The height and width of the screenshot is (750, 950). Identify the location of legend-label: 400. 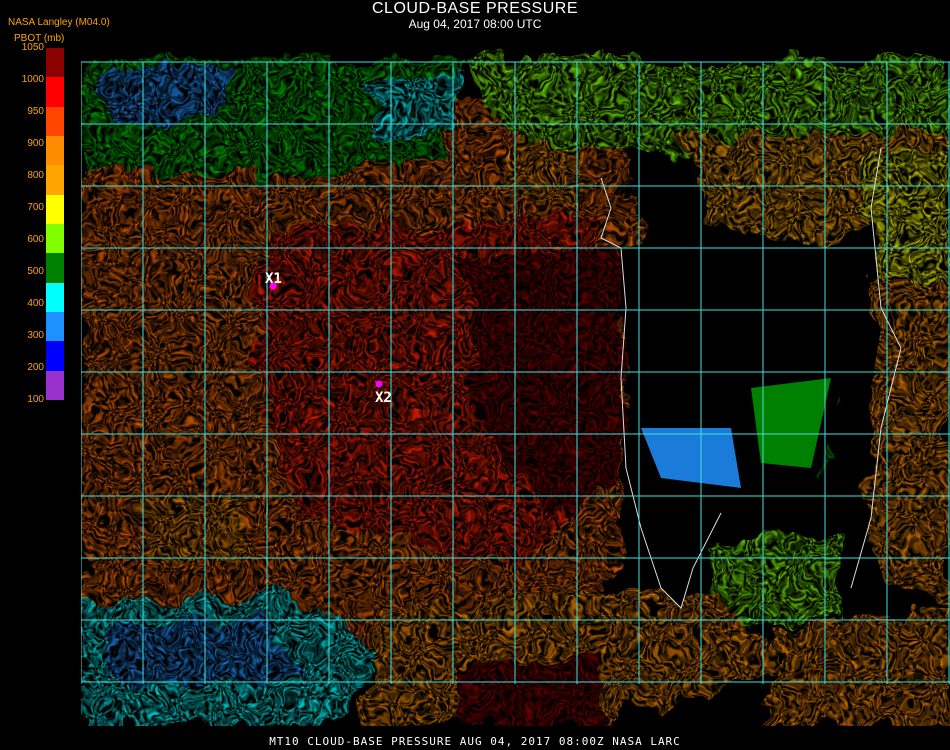
(35, 303).